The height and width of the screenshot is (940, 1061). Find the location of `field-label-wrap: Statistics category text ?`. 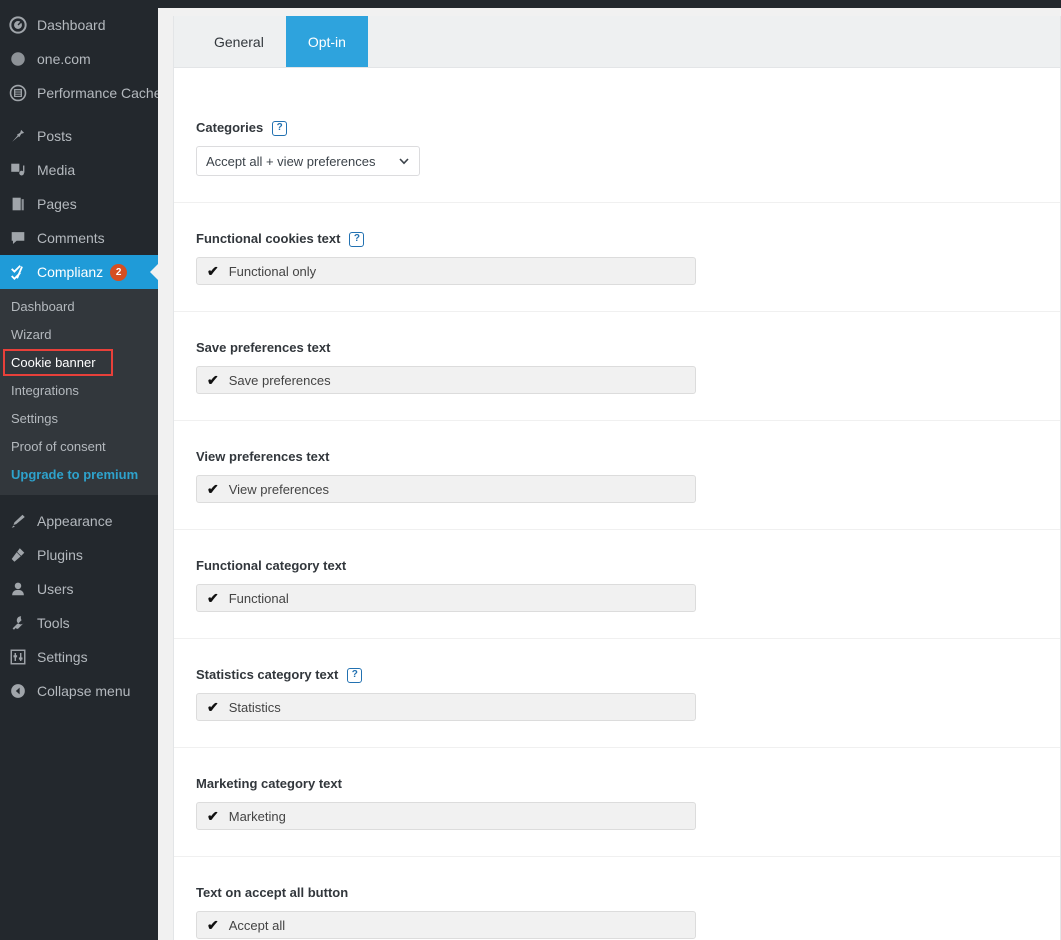

field-label-wrap: Statistics category text ? is located at coordinates (617, 675).